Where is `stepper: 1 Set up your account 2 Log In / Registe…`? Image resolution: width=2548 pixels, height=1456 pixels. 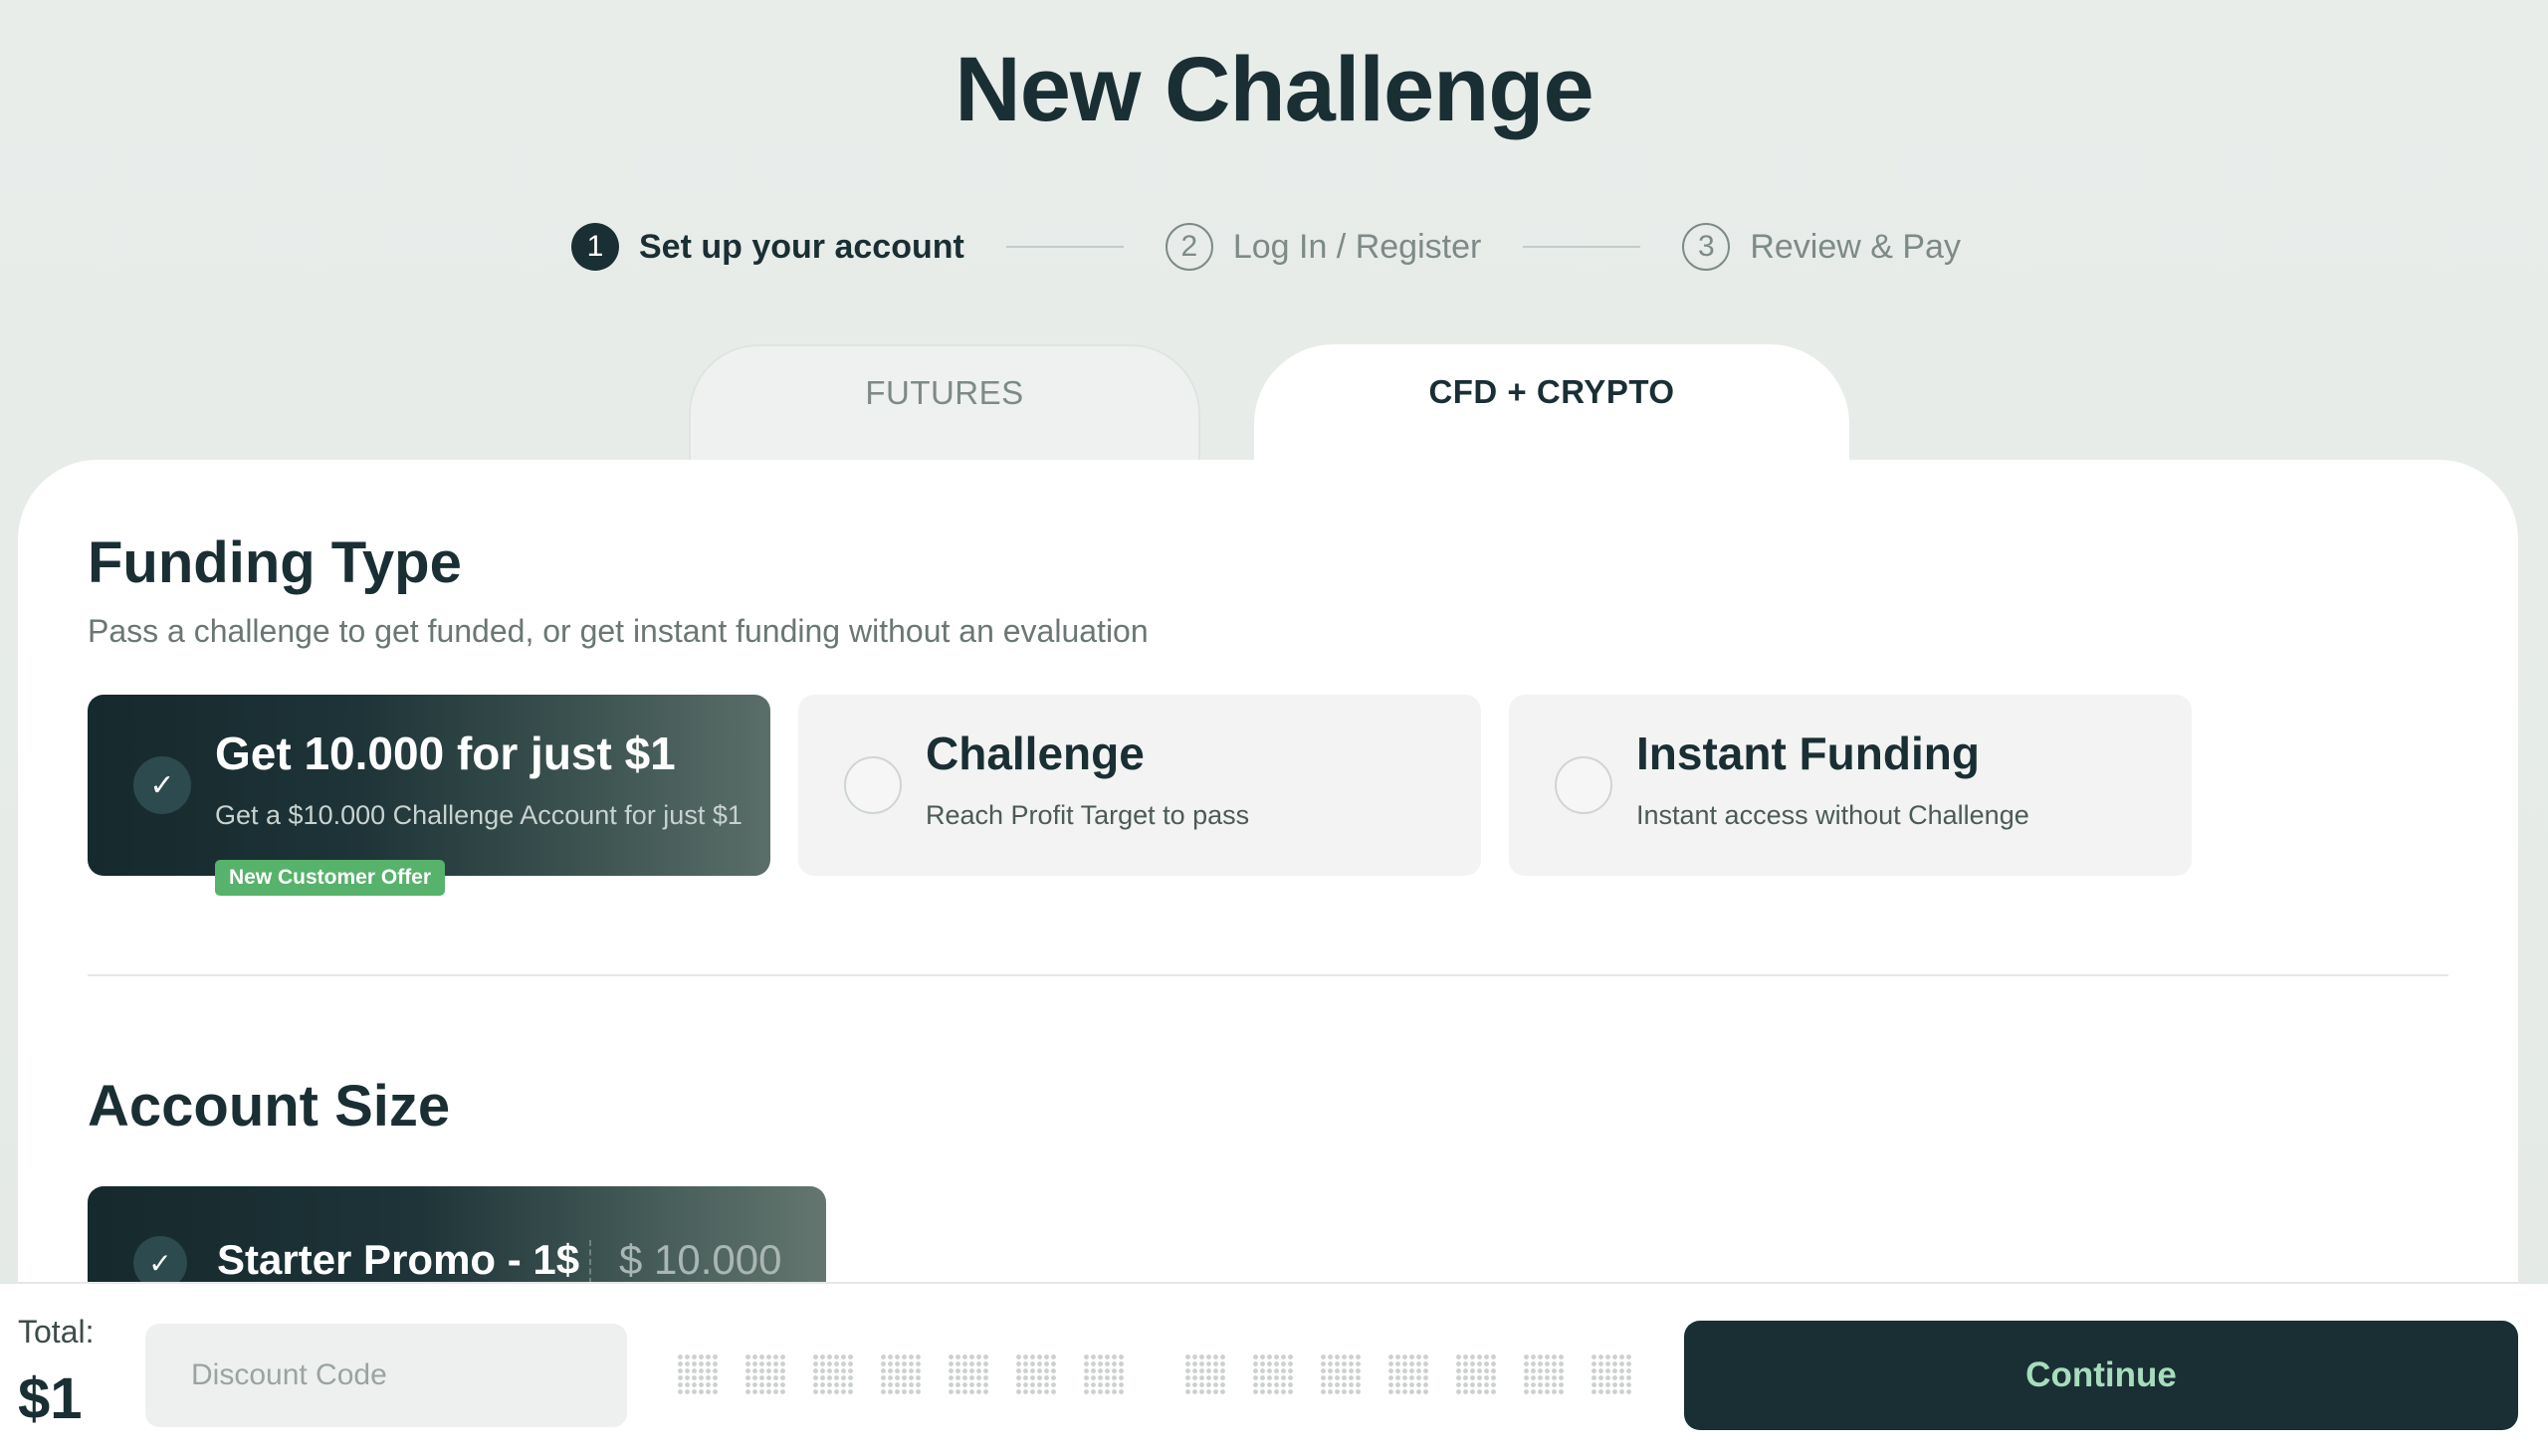
stepper: 1 Set up your account 2 Log In / Registe… is located at coordinates (1266, 247).